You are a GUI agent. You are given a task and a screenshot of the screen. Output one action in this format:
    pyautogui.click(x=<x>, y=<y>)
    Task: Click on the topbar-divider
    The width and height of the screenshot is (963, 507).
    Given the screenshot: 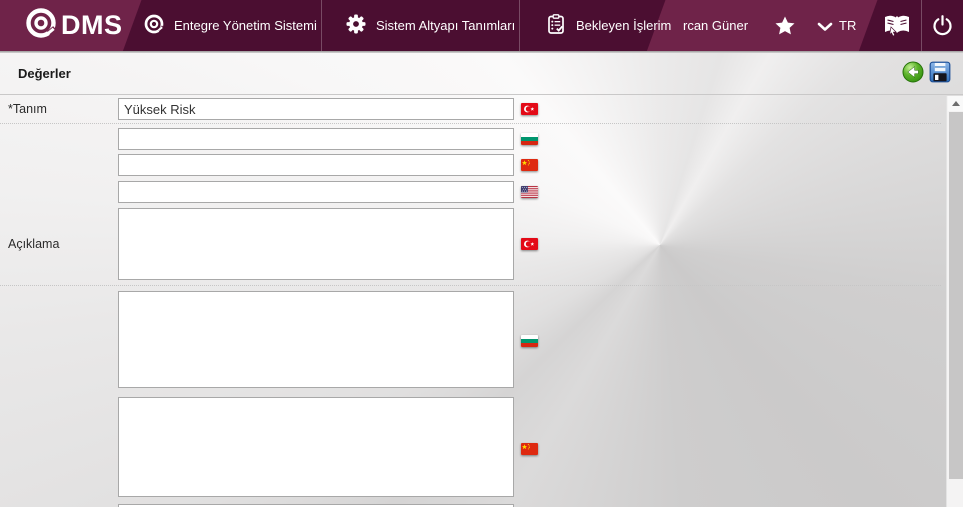 What is the action you would take?
    pyautogui.click(x=921, y=25)
    